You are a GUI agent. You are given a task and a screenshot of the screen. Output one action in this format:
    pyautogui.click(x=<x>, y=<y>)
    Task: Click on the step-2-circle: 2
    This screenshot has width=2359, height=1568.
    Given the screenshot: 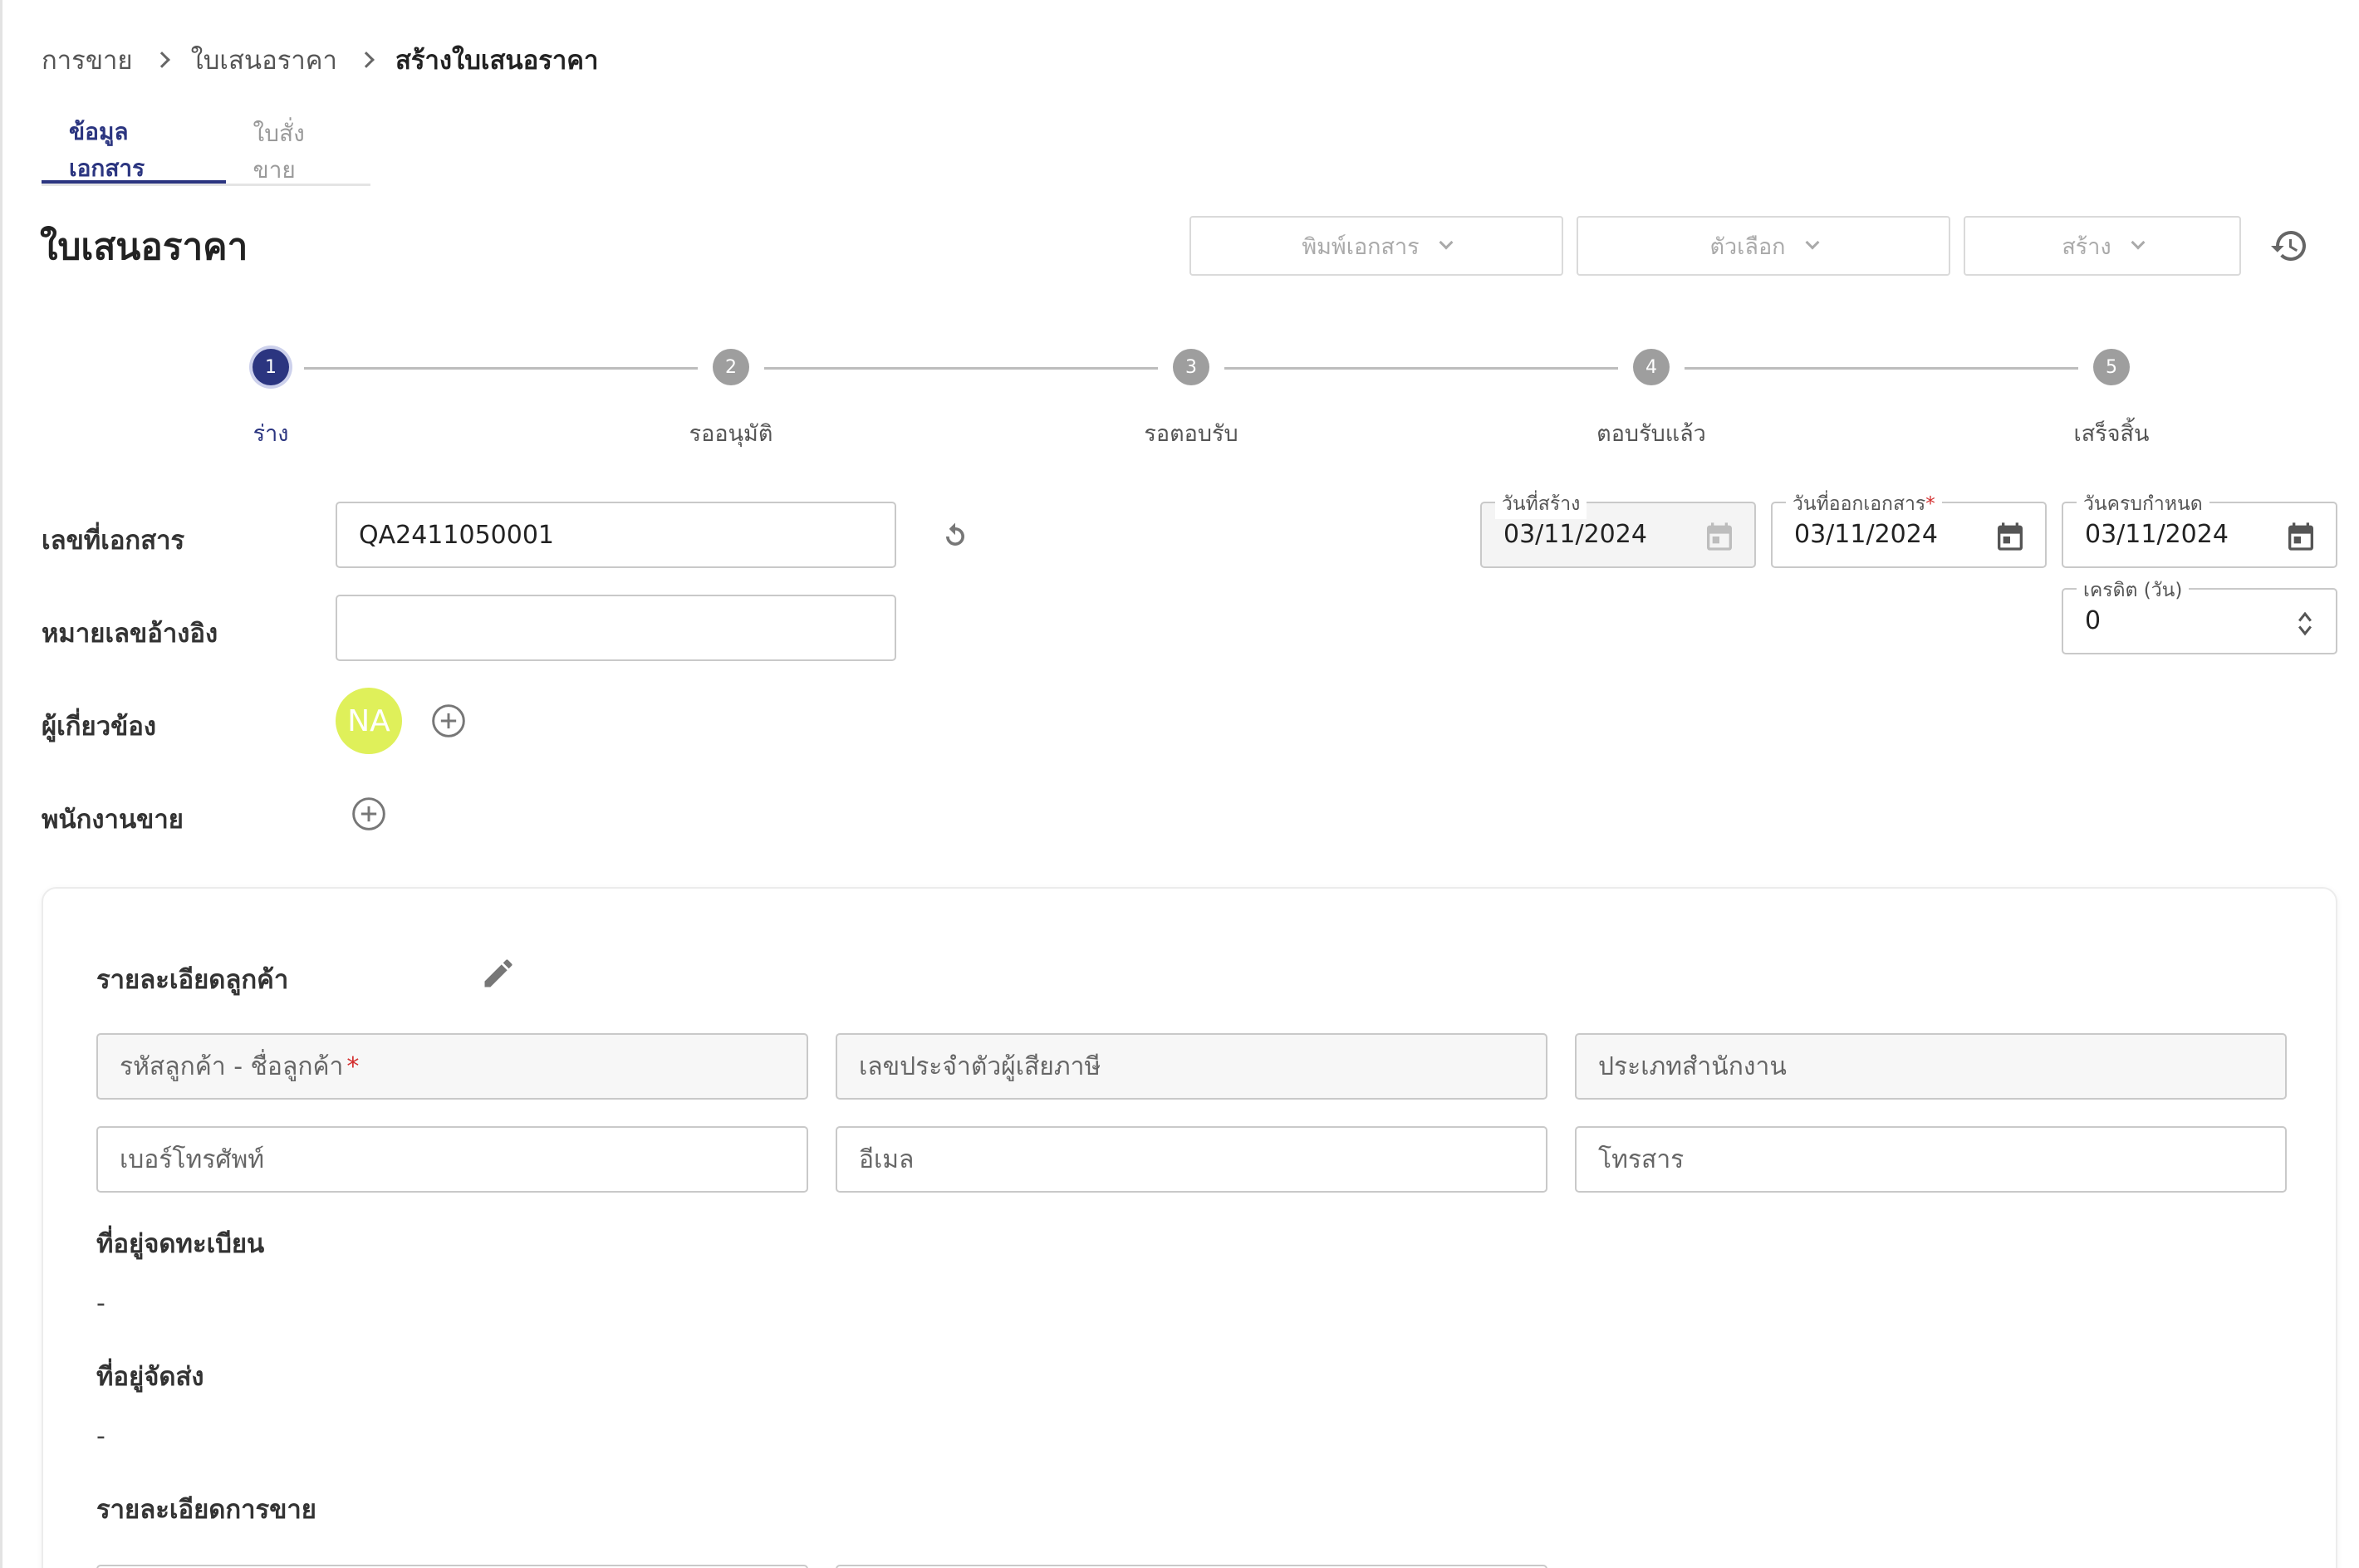 What is the action you would take?
    pyautogui.click(x=731, y=367)
    